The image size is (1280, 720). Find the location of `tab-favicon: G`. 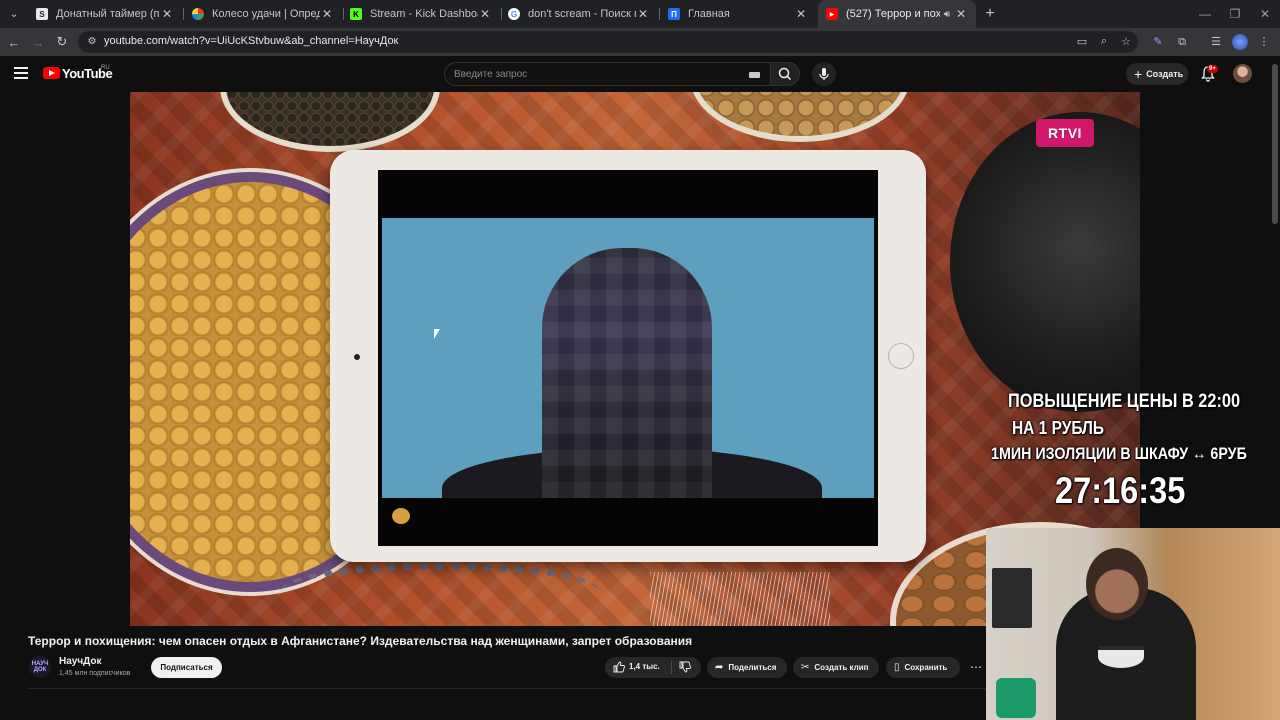

tab-favicon: G is located at coordinates (514, 14).